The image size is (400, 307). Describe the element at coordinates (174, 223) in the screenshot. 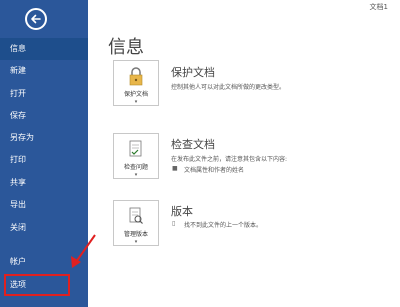

I see `document-icon: ▯` at that location.